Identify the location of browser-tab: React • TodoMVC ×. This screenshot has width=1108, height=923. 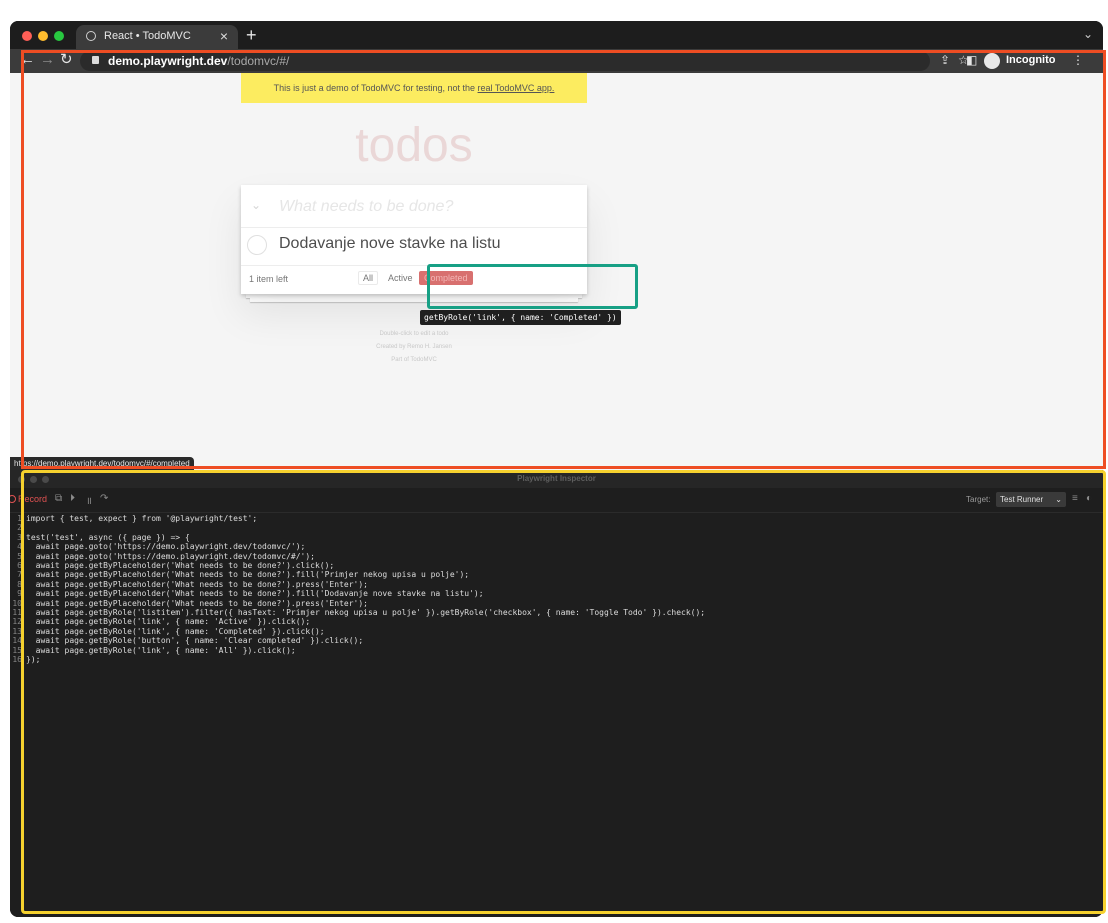
(157, 37).